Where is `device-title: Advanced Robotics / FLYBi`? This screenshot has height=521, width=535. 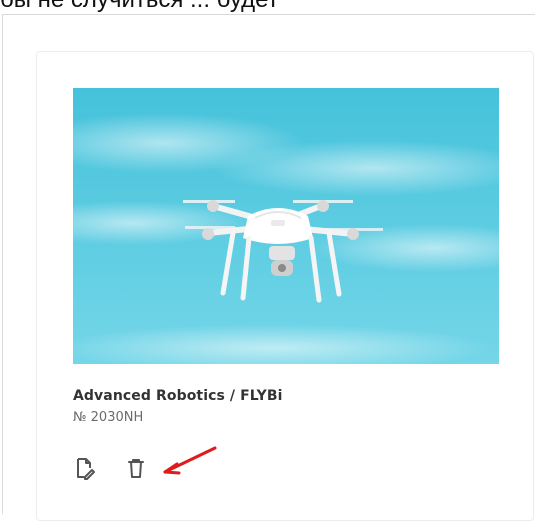 device-title: Advanced Robotics / FLYBi is located at coordinates (178, 396).